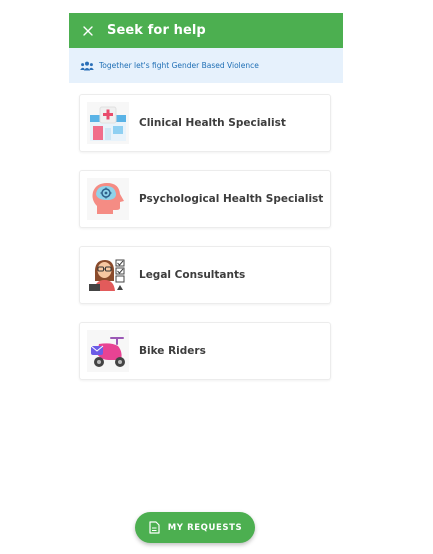 The width and height of the screenshot is (433, 554). Describe the element at coordinates (172, 351) in the screenshot. I see `service-label: Bike Riders` at that location.